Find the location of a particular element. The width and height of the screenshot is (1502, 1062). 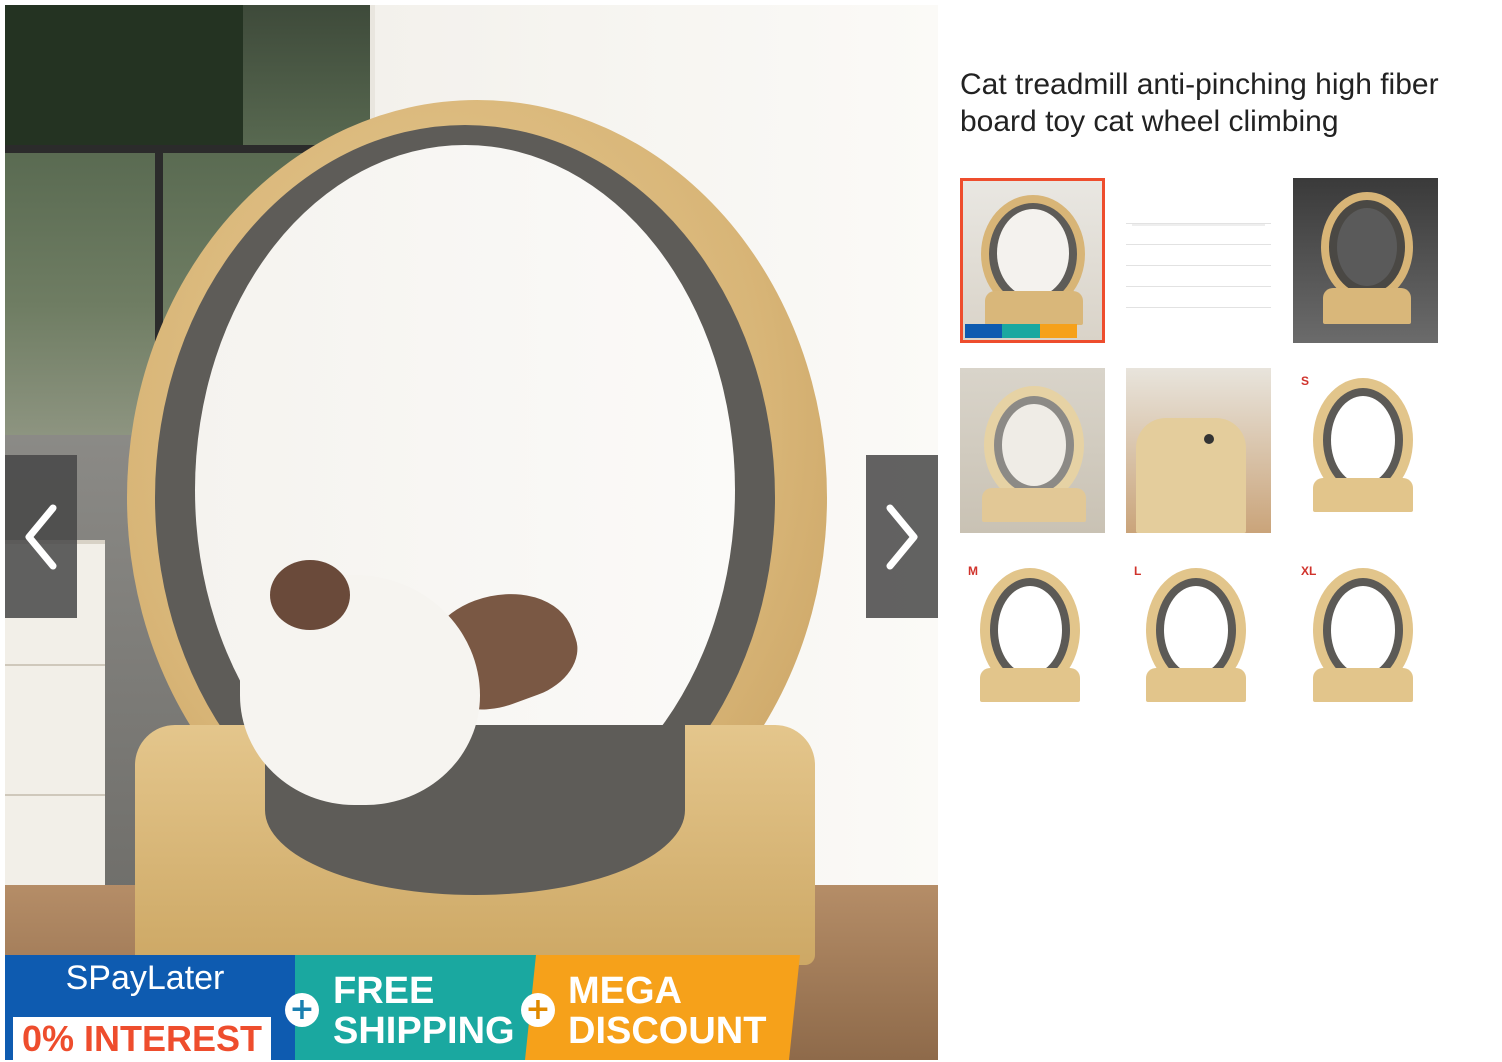

free-label: FREE is located at coordinates (384, 991).